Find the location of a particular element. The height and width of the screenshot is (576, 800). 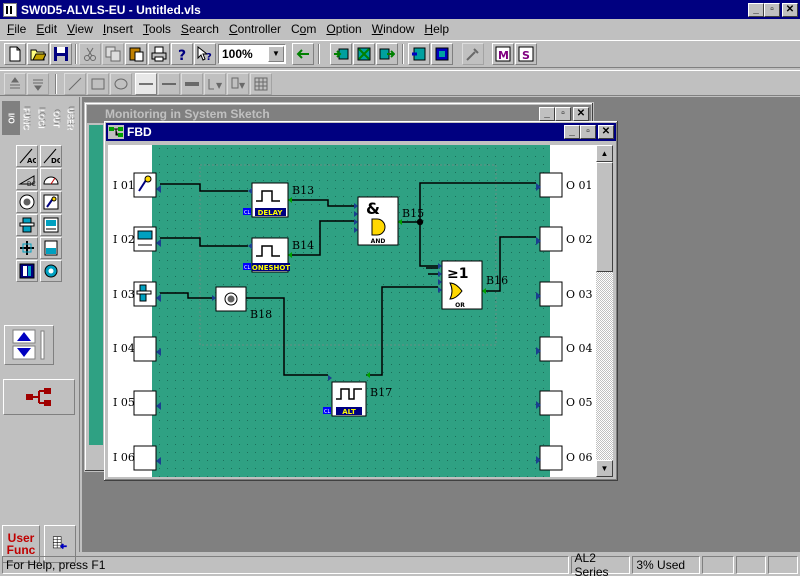

menu-view: View is located at coordinates (80, 29).